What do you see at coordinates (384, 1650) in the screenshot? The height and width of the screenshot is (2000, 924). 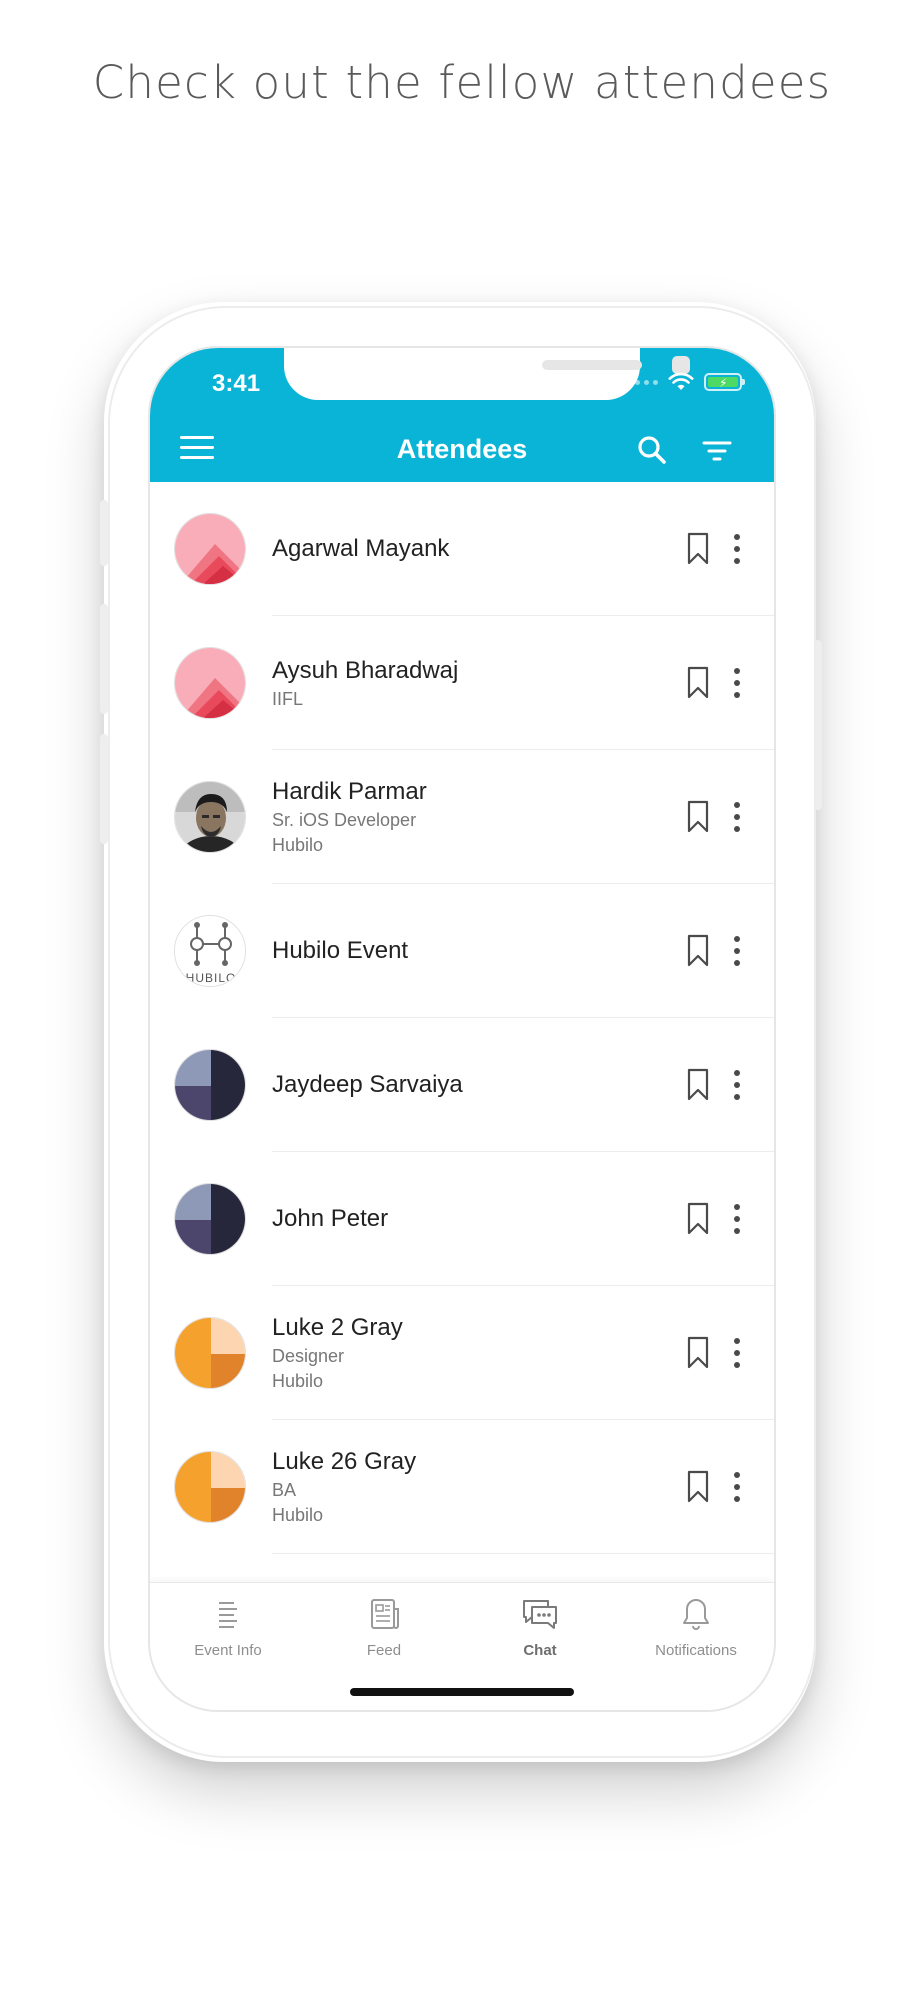 I see `tab-label: Feed` at bounding box center [384, 1650].